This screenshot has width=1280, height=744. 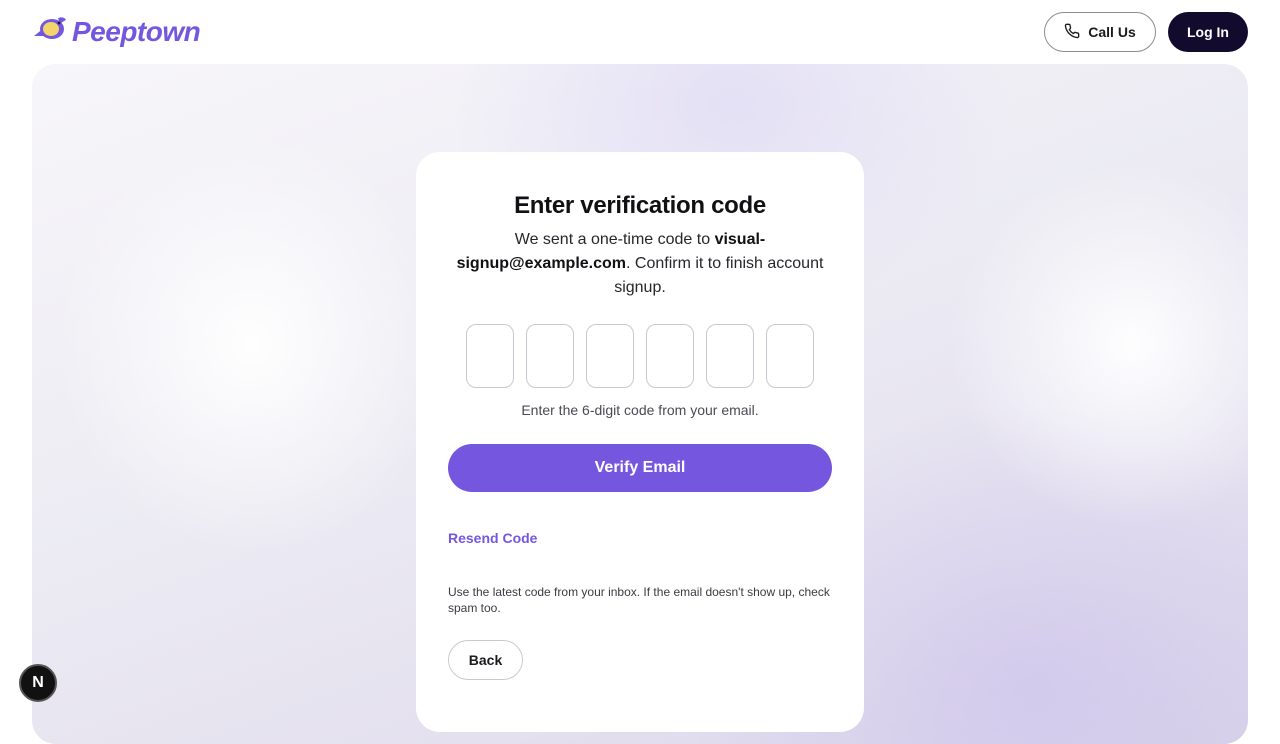 What do you see at coordinates (50, 31) in the screenshot?
I see `bird-icon` at bounding box center [50, 31].